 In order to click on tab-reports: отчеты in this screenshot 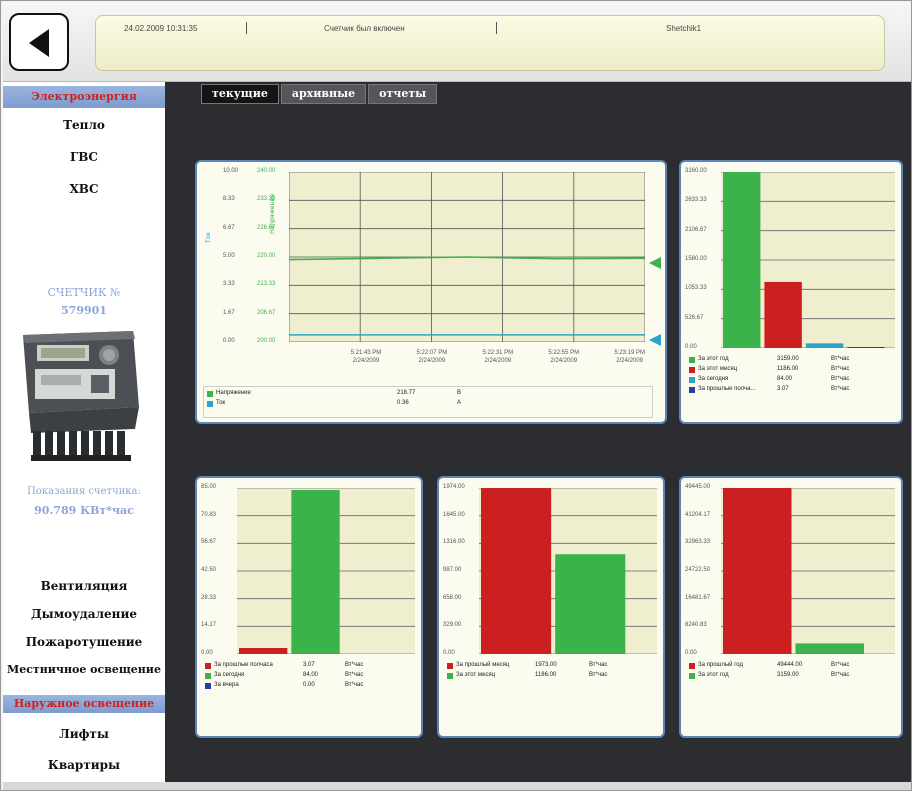, I will do `click(403, 94)`.